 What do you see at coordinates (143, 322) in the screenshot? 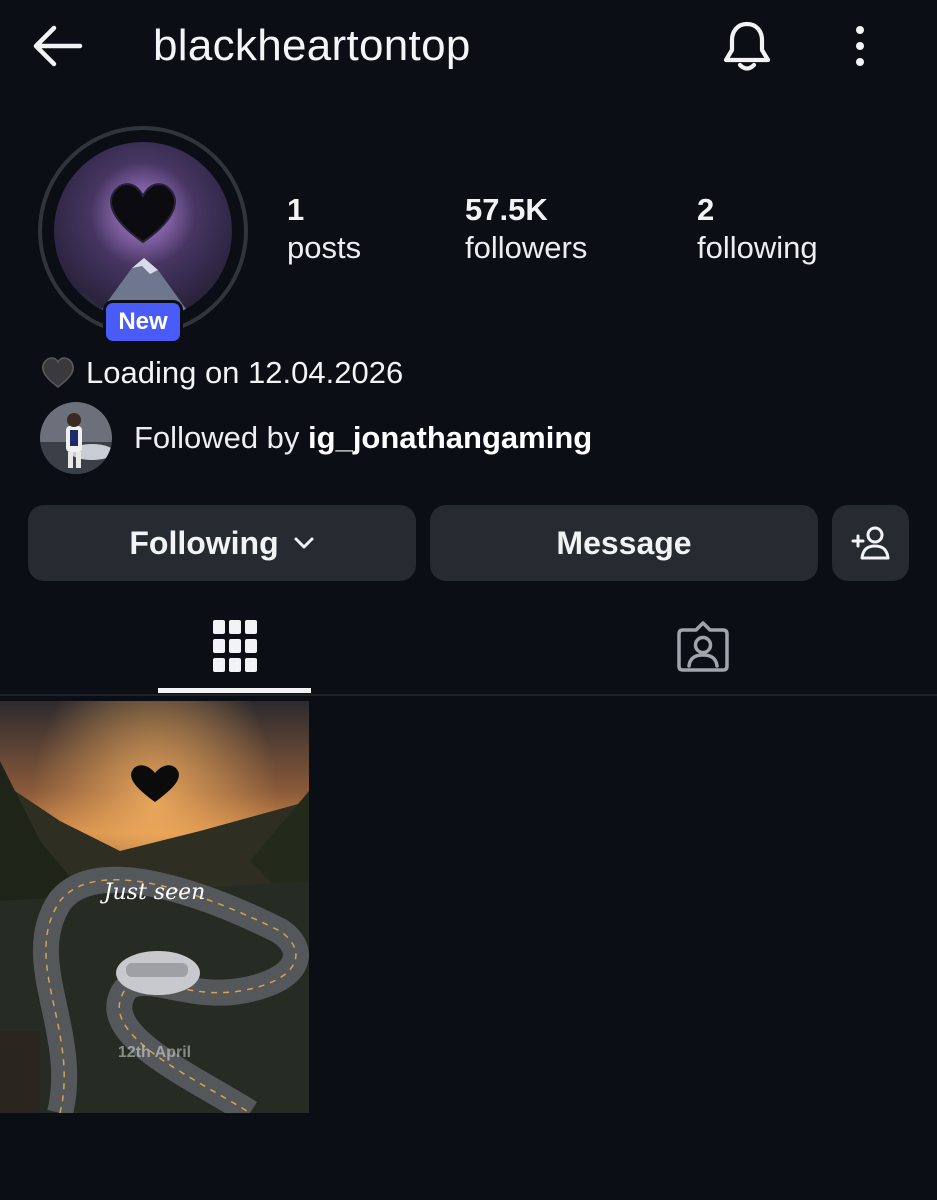
I see `new-badge: New` at bounding box center [143, 322].